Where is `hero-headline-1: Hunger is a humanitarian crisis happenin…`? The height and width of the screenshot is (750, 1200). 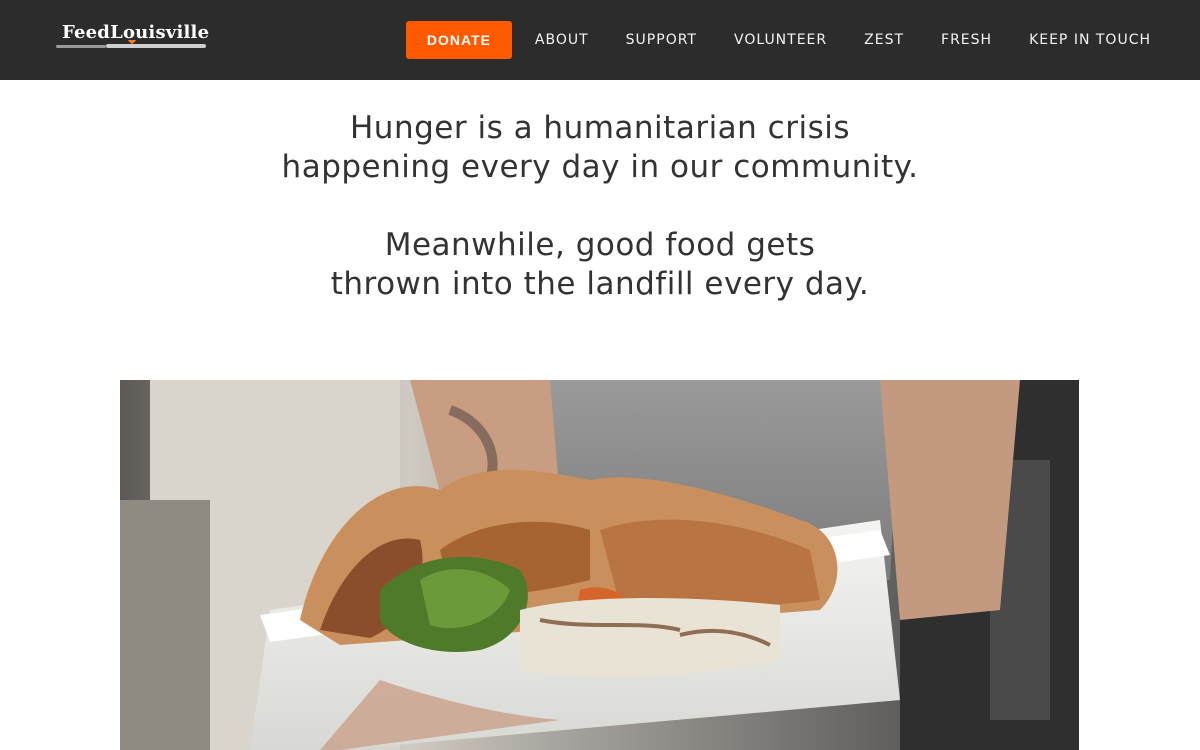
hero-headline-1: Hunger is a humanitarian crisis happenin… is located at coordinates (600, 148).